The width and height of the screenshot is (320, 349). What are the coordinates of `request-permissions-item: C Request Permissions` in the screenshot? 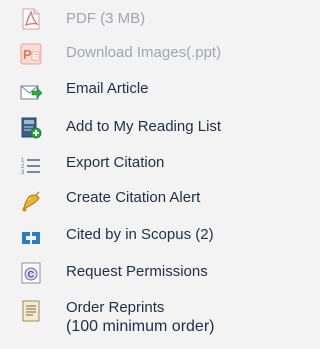 It's located at (152, 272).